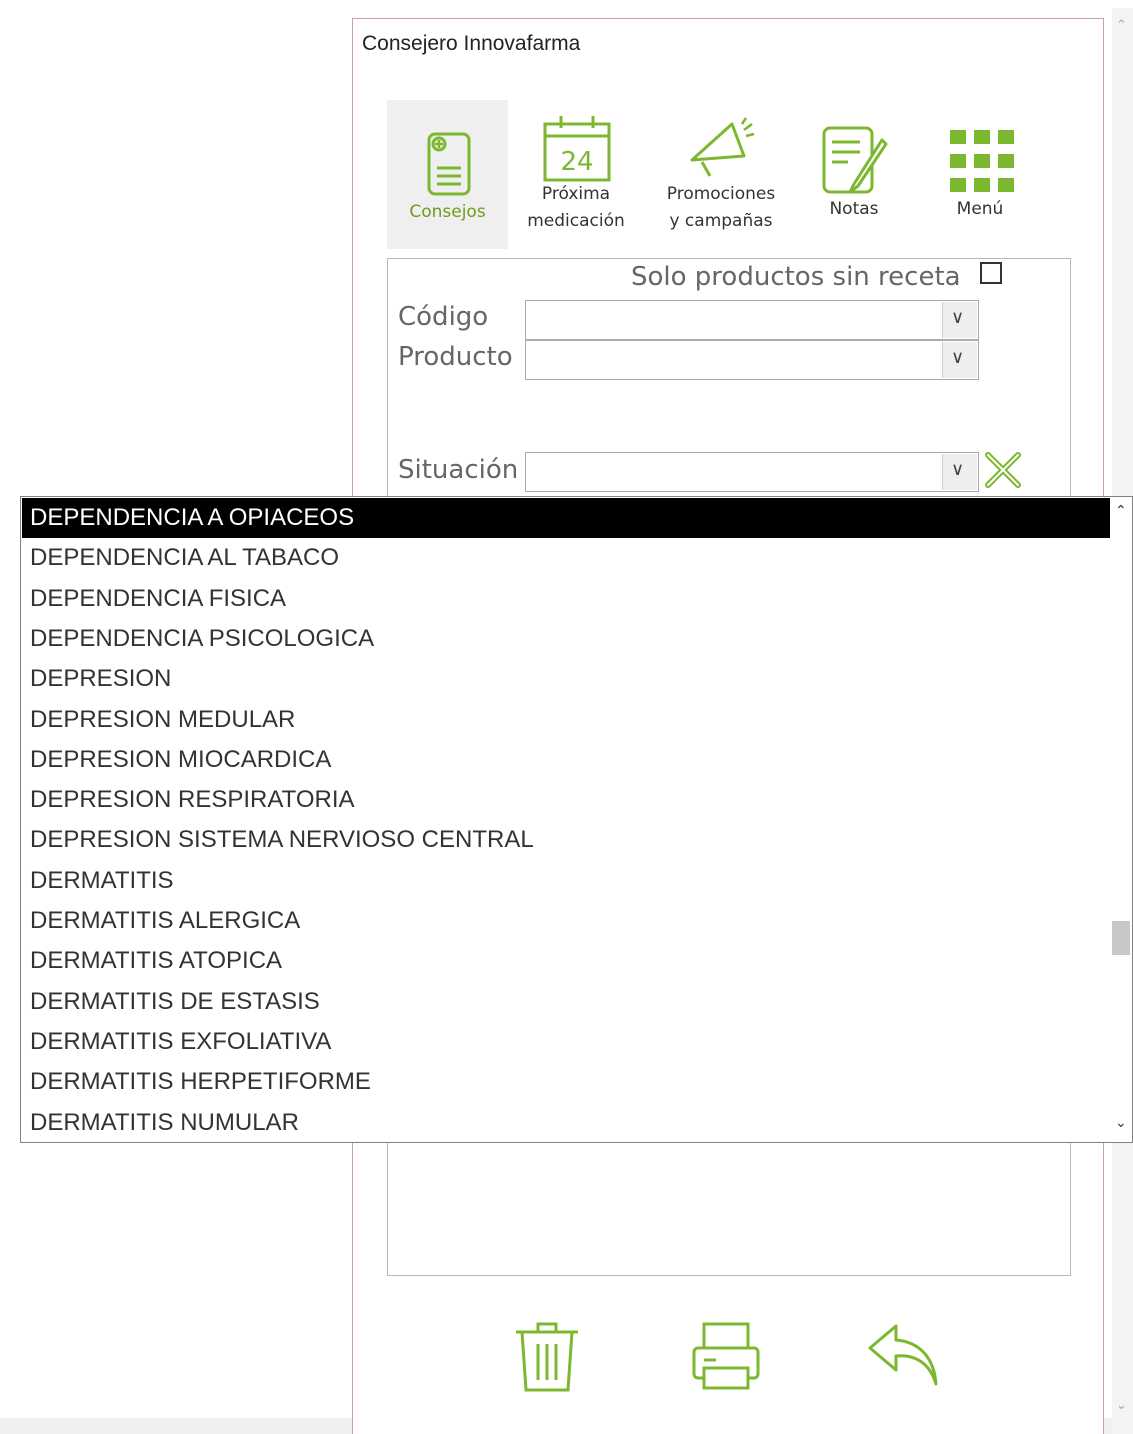 The height and width of the screenshot is (1434, 1133). I want to click on toolbar-promo-line1: Promociones, so click(721, 194).